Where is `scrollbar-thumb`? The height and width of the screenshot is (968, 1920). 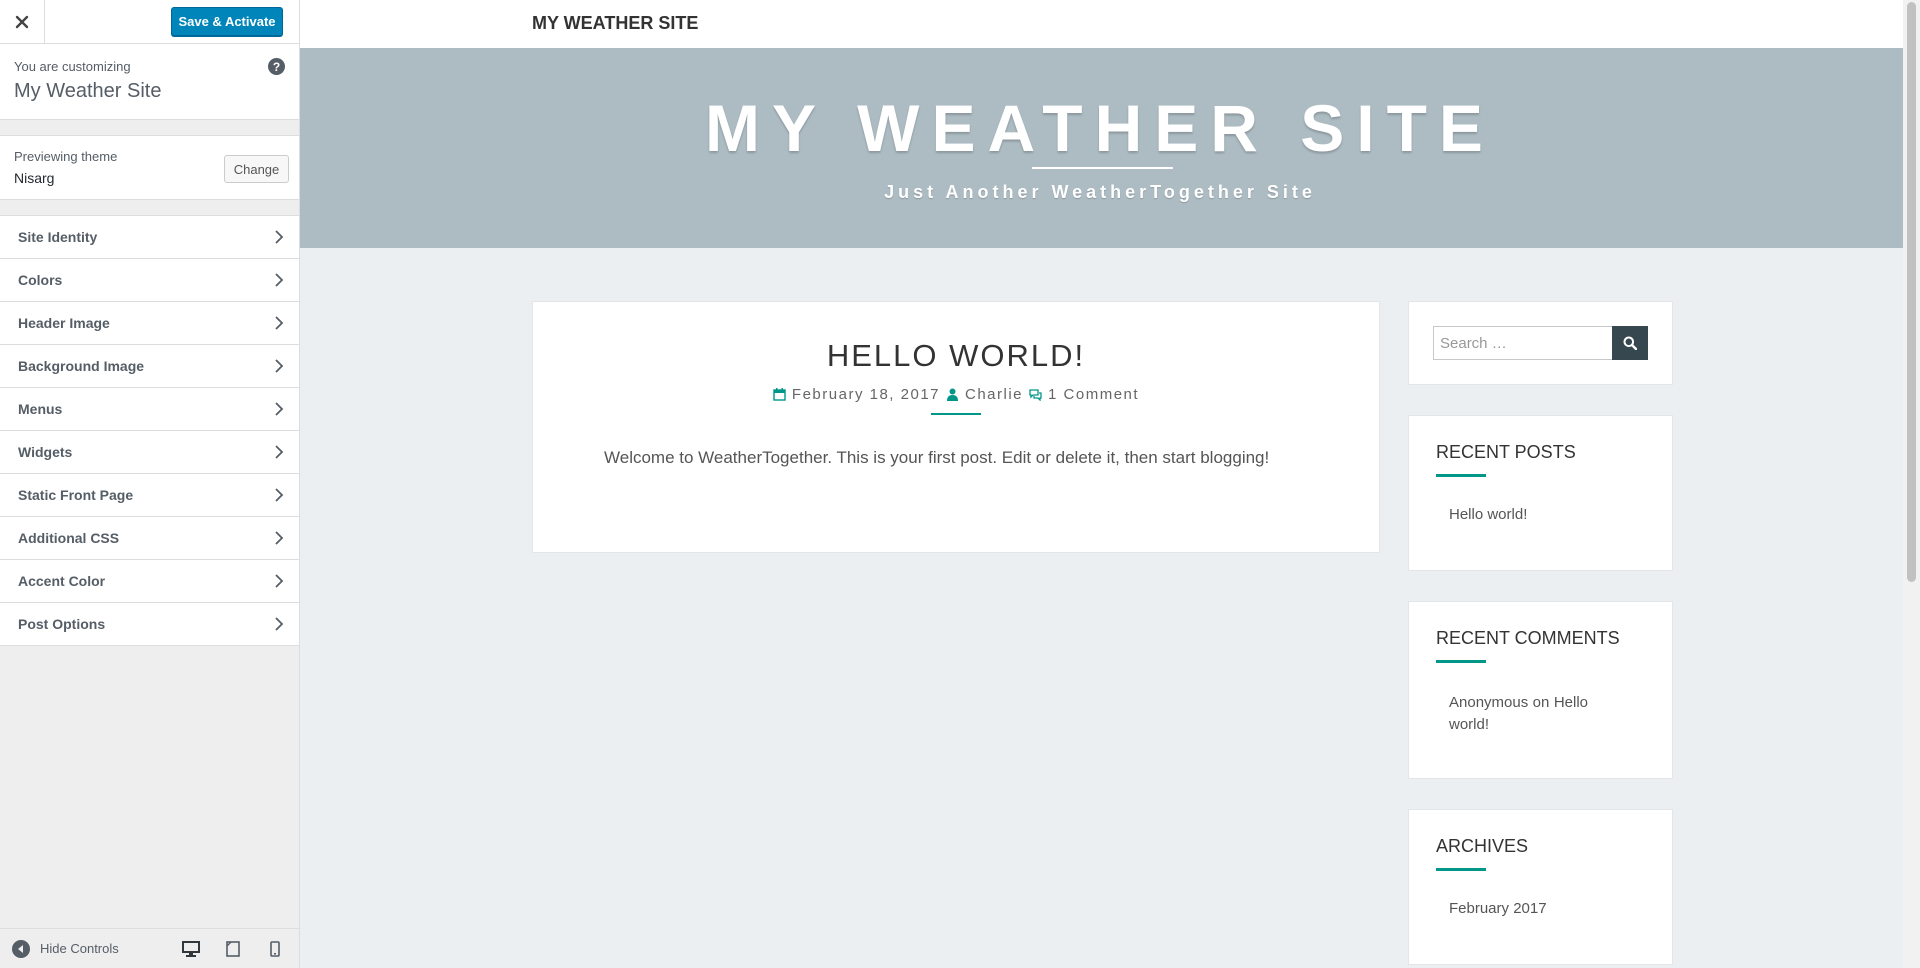 scrollbar-thumb is located at coordinates (1911, 292).